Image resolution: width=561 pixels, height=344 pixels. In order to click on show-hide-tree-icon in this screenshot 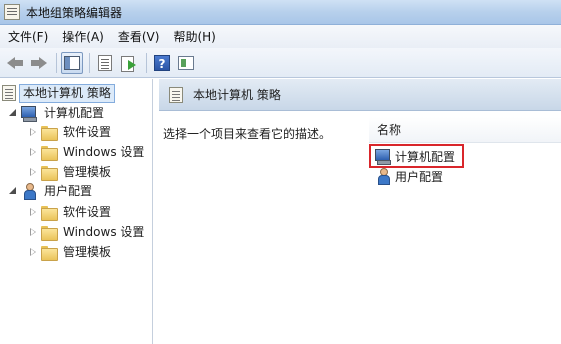, I will do `click(72, 62)`.